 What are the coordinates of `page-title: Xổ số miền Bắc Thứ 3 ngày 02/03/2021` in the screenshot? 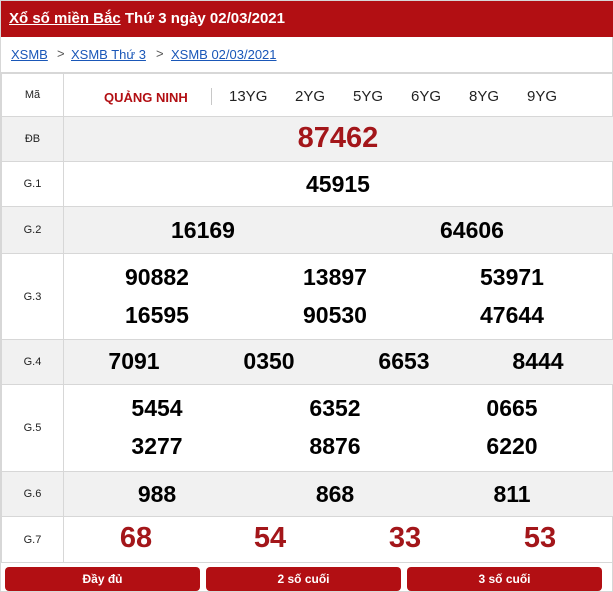 It's located at (147, 18).